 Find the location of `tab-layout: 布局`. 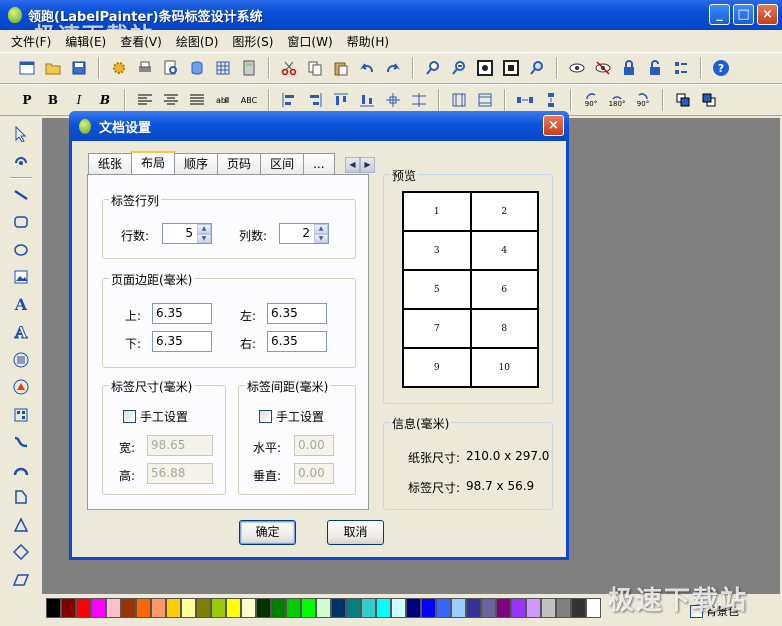

tab-layout: 布局 is located at coordinates (153, 162).